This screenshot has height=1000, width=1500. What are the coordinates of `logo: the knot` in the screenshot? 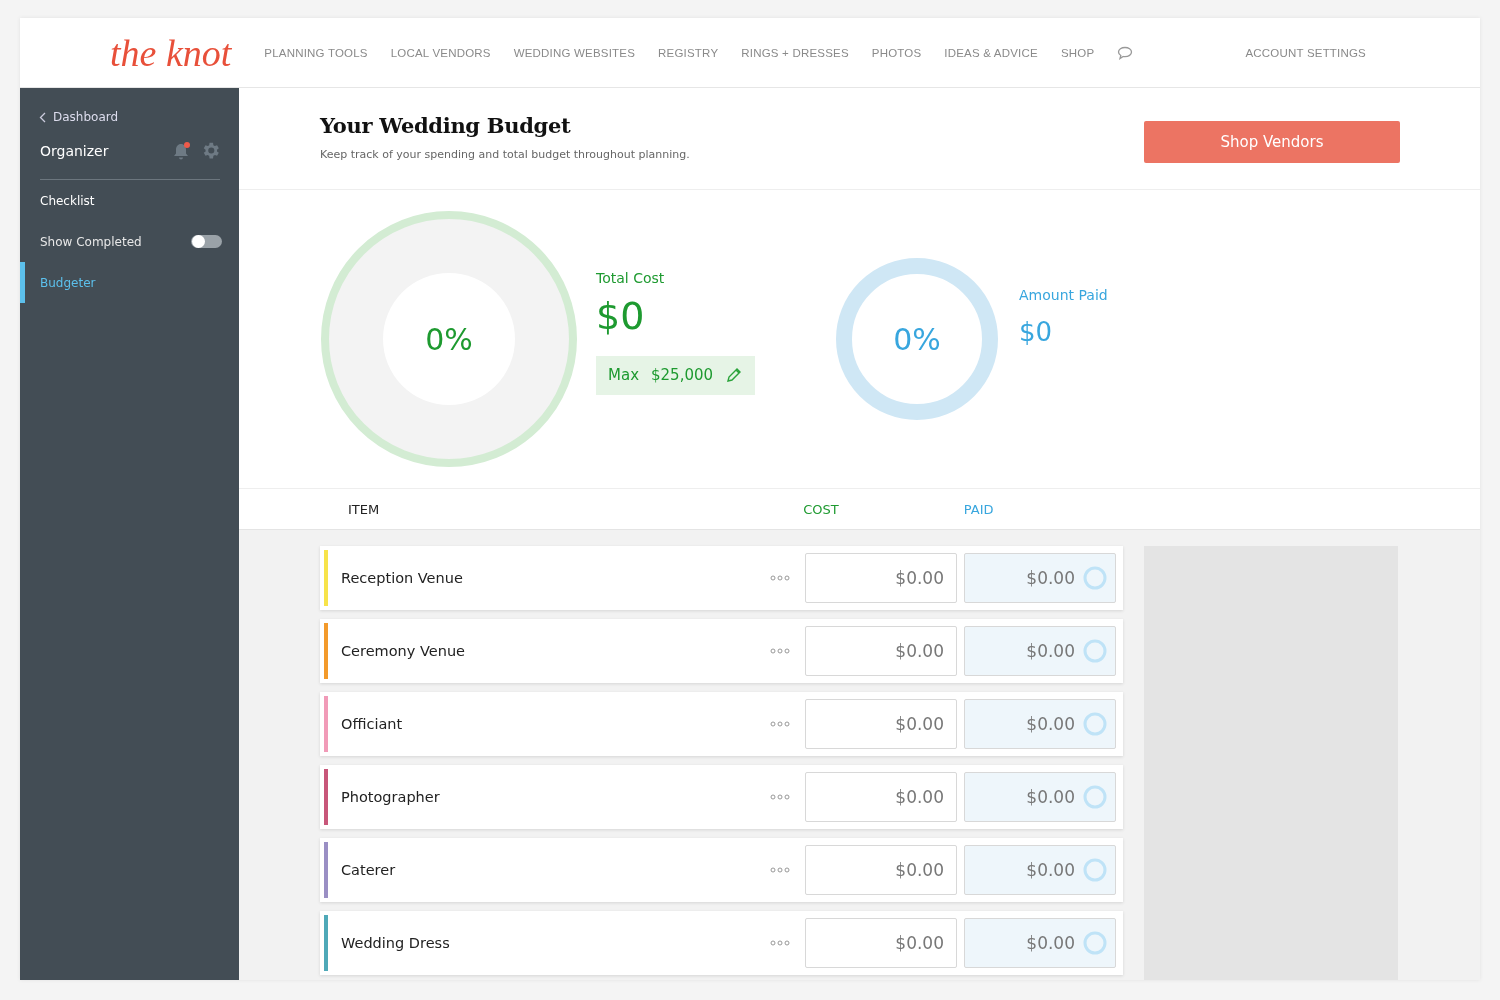 It's located at (171, 52).